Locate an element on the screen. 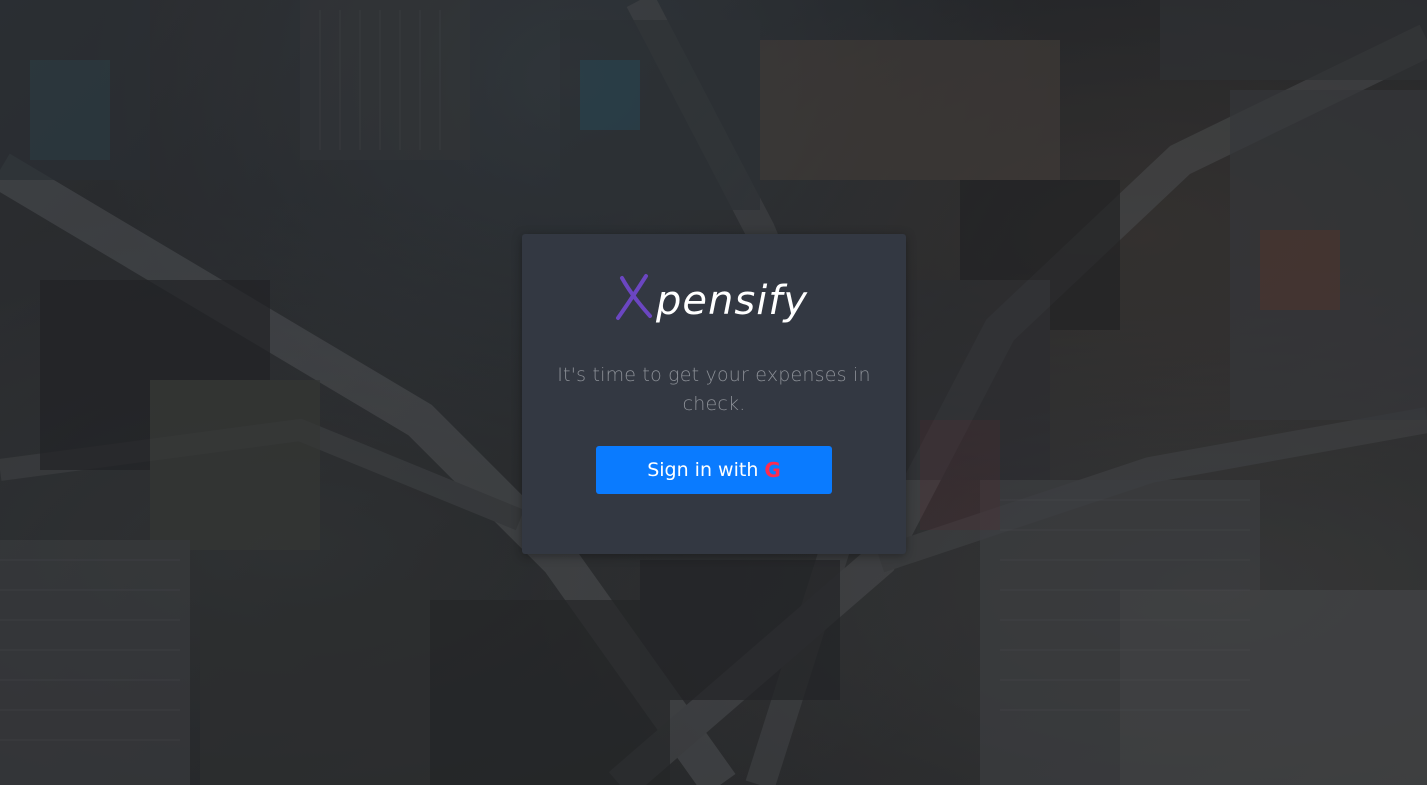 Image resolution: width=1427 pixels, height=785 pixels. logo-text: pensify is located at coordinates (731, 301).